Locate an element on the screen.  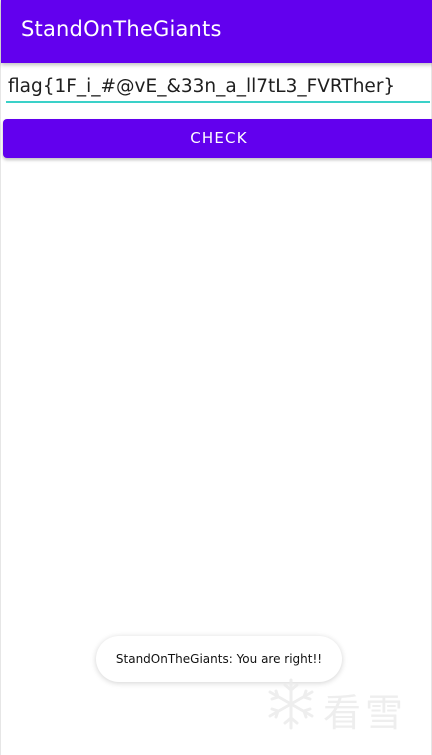
check-button: CHECK is located at coordinates (217, 138).